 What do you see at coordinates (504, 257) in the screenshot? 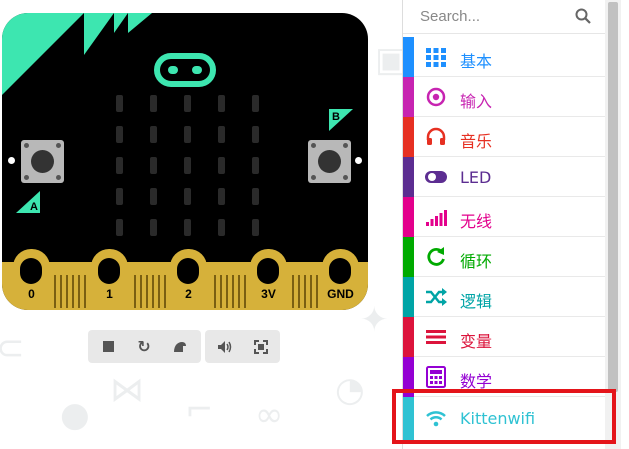
I see `category-loops: 循环` at bounding box center [504, 257].